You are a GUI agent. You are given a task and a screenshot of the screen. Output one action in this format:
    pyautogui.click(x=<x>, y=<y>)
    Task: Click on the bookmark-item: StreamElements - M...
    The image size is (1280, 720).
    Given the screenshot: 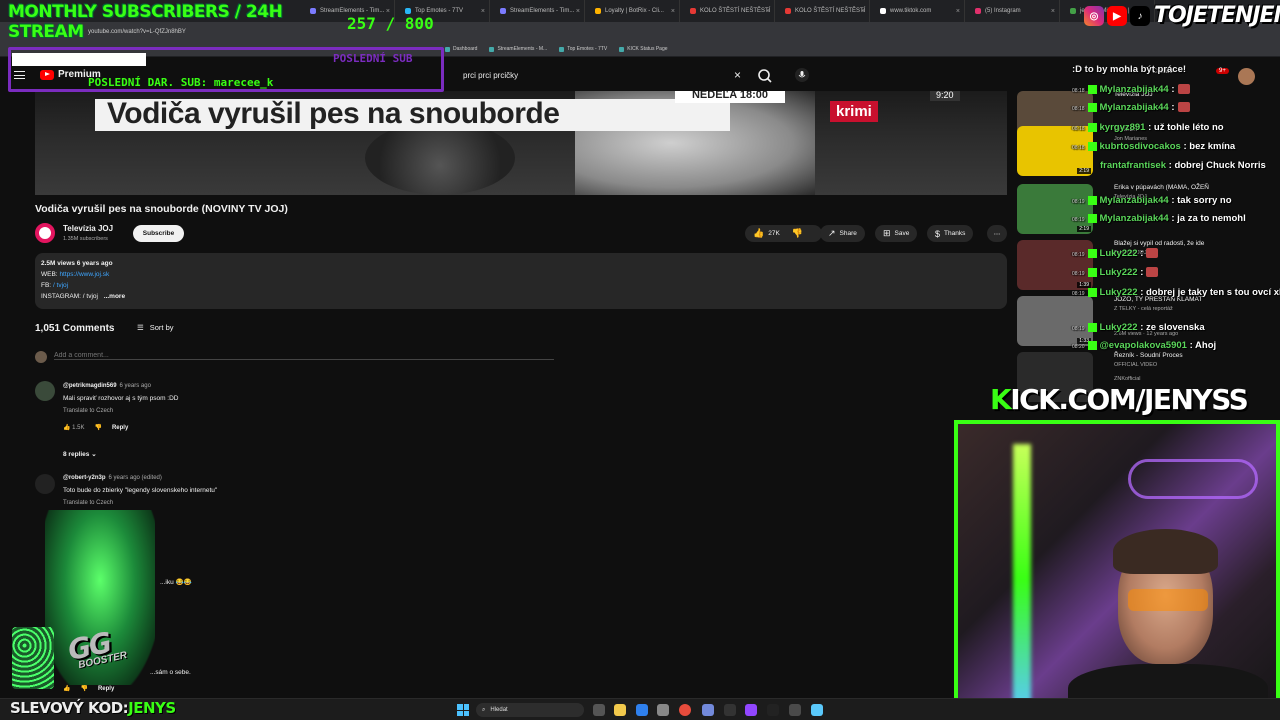 What is the action you would take?
    pyautogui.click(x=518, y=49)
    